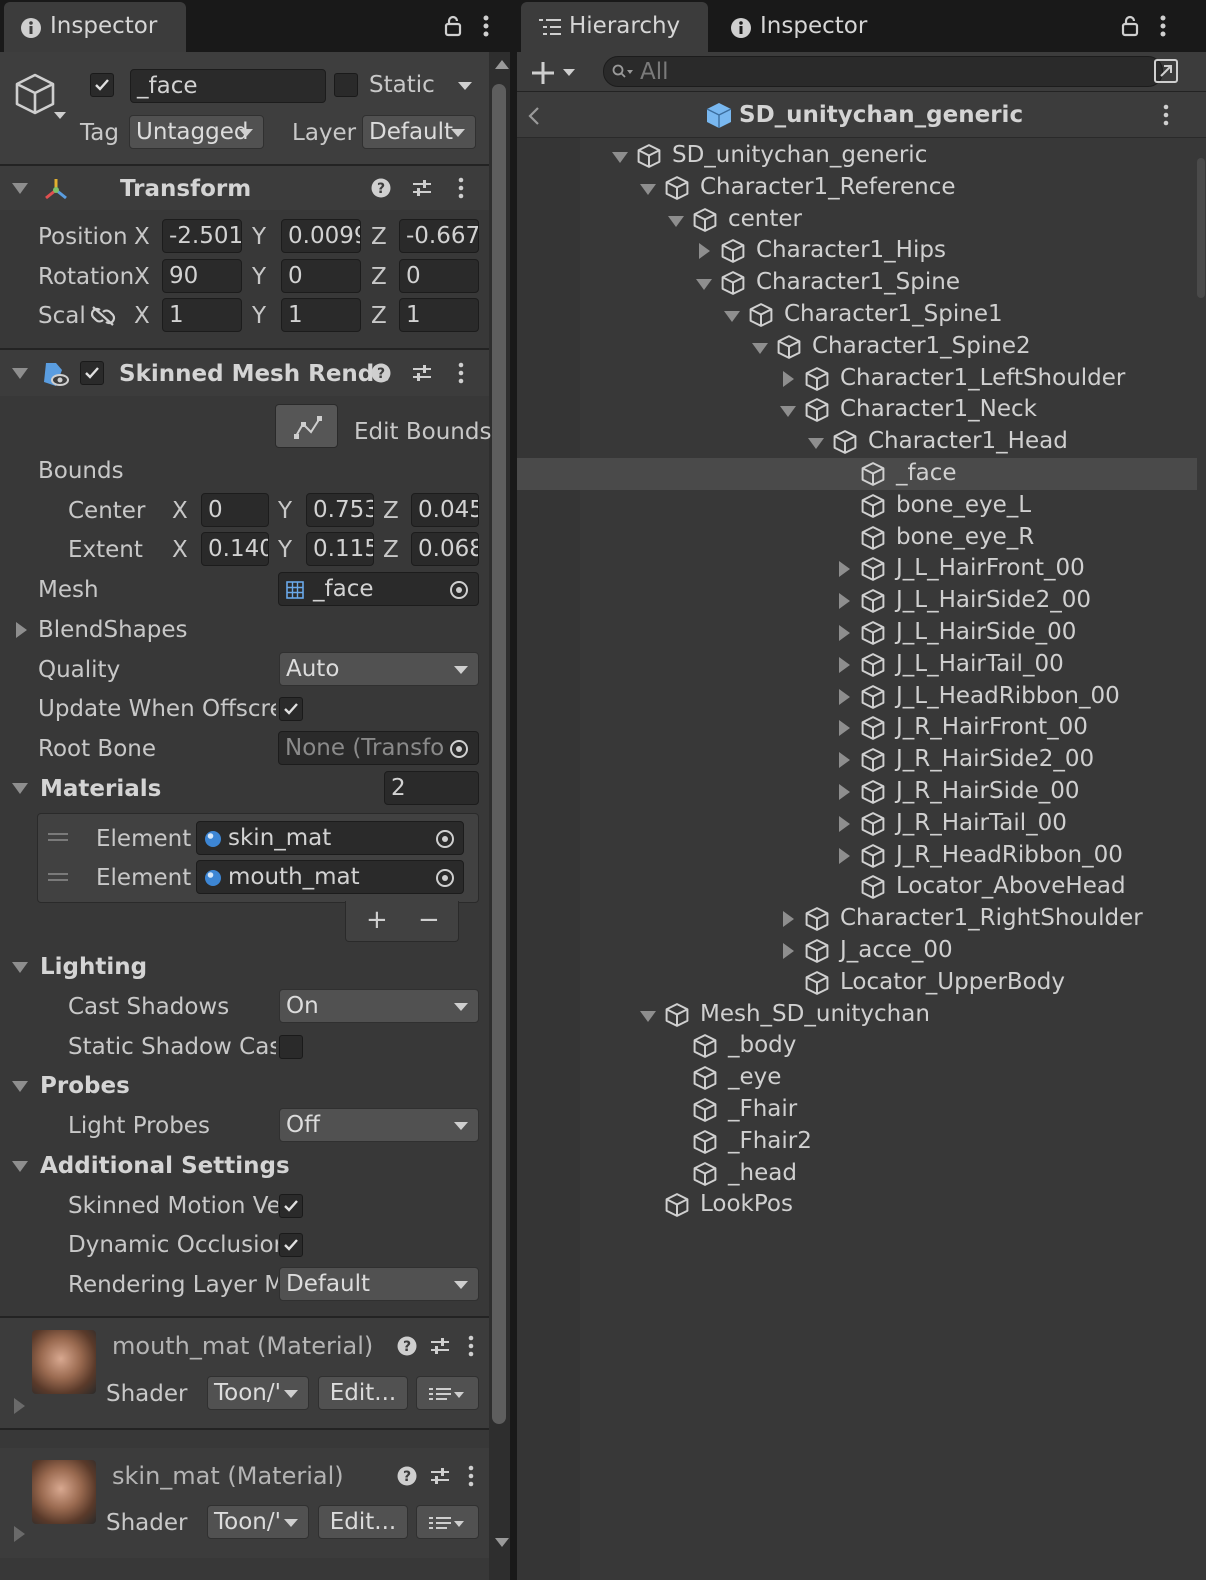  Describe the element at coordinates (439, 236) in the screenshot. I see `position-z-field: -0.667` at that location.